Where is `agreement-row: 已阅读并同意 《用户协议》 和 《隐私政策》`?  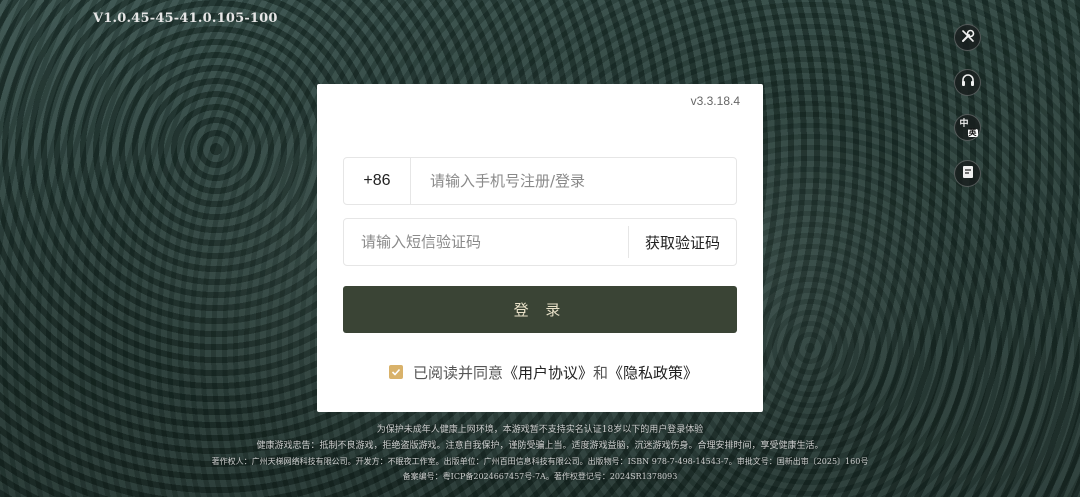
agreement-row: 已阅读并同意 《用户协议》 和 《隐私政策》 is located at coordinates (543, 372).